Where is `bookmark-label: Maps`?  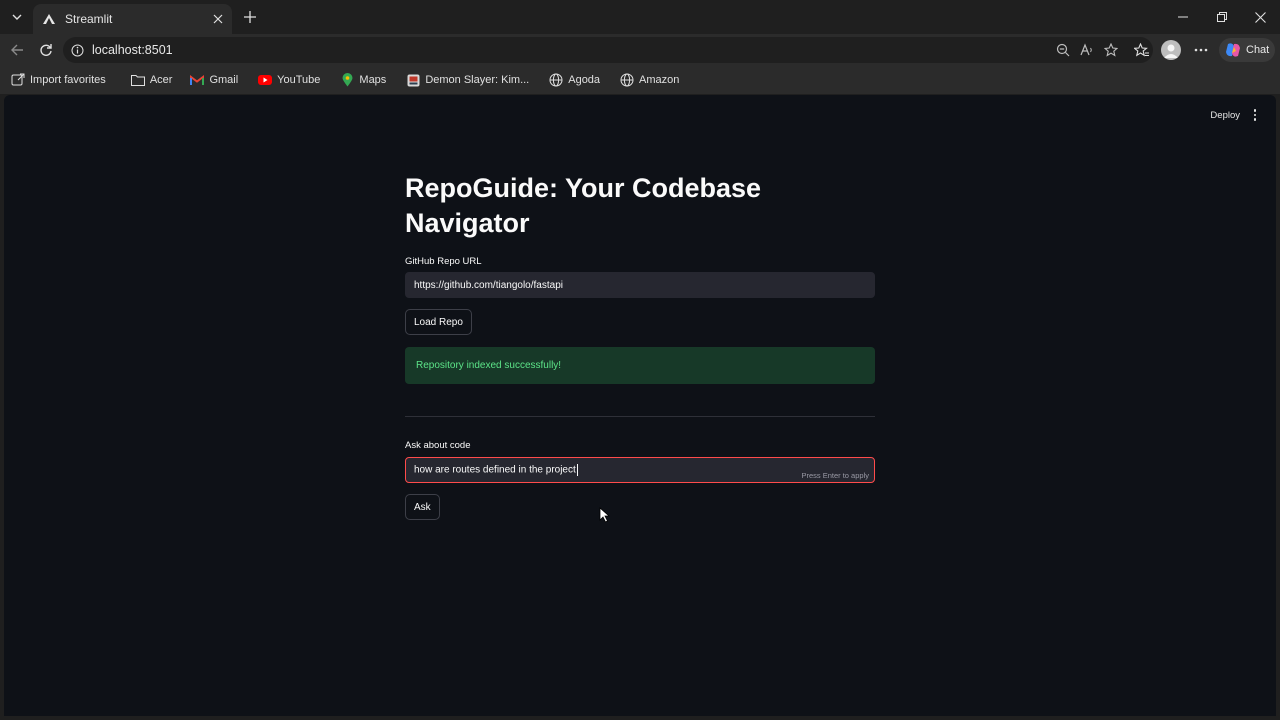
bookmark-label: Maps is located at coordinates (373, 80).